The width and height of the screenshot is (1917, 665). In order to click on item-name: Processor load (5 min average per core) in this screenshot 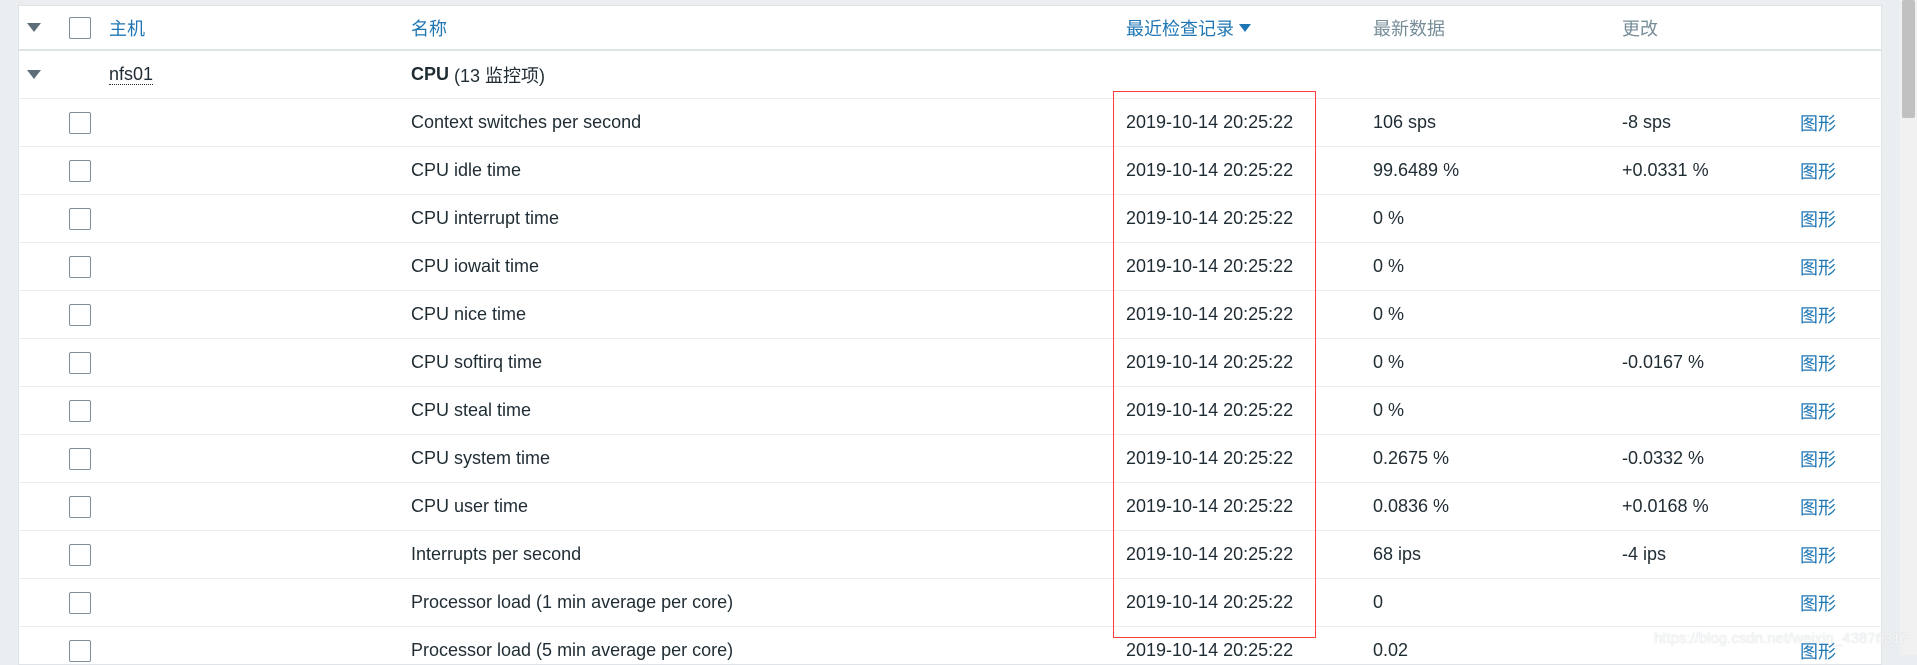, I will do `click(572, 650)`.